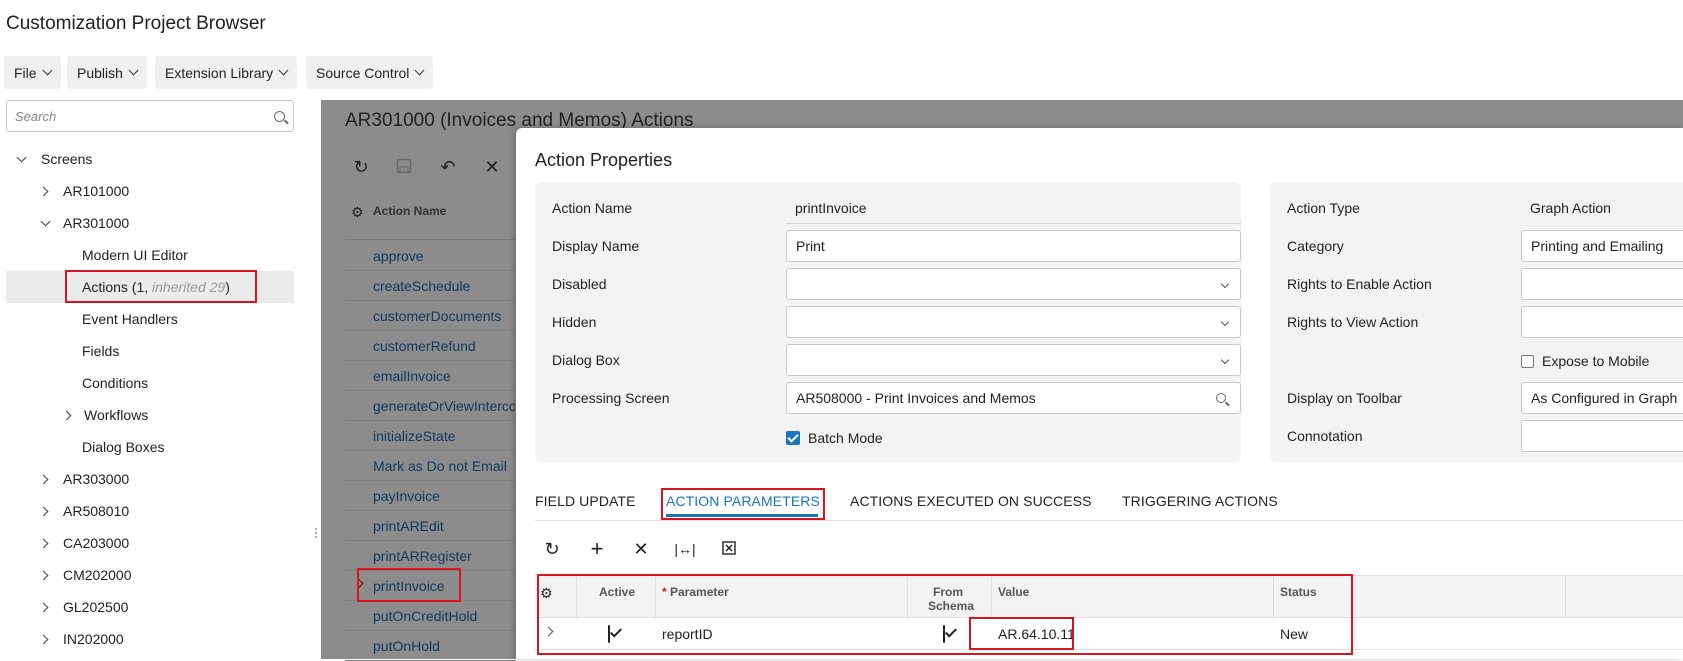 This screenshot has width=1683, height=661. I want to click on tree-item-label: AR301000, so click(96, 223).